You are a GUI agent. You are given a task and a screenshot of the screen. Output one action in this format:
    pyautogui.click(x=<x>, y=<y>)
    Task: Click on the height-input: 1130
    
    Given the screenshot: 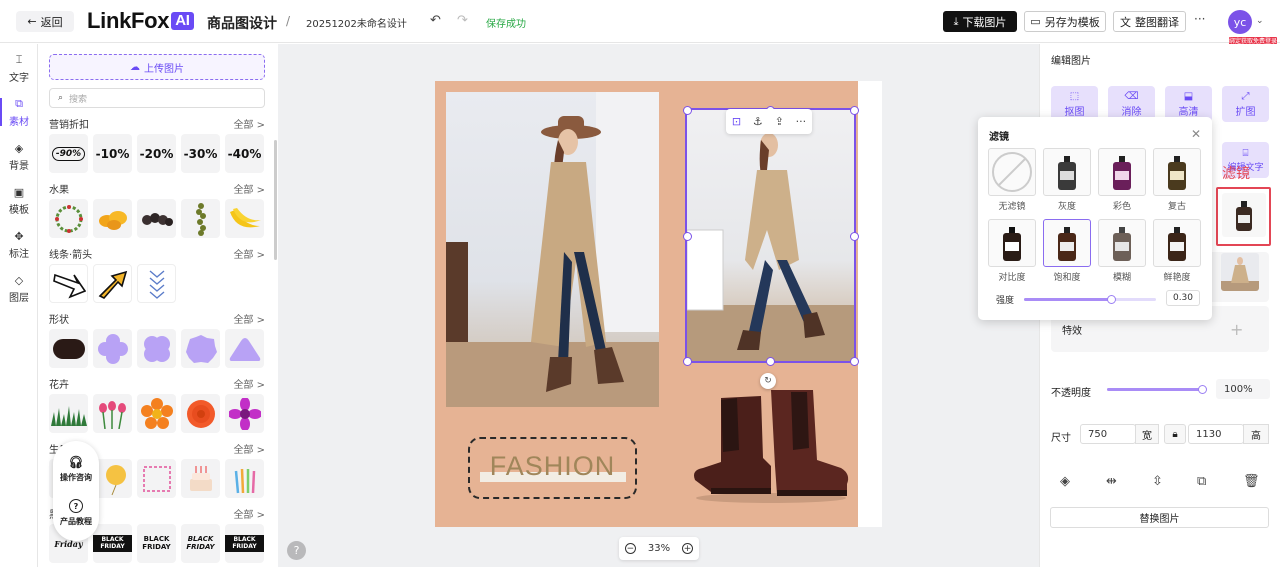 What is the action you would take?
    pyautogui.click(x=1216, y=434)
    